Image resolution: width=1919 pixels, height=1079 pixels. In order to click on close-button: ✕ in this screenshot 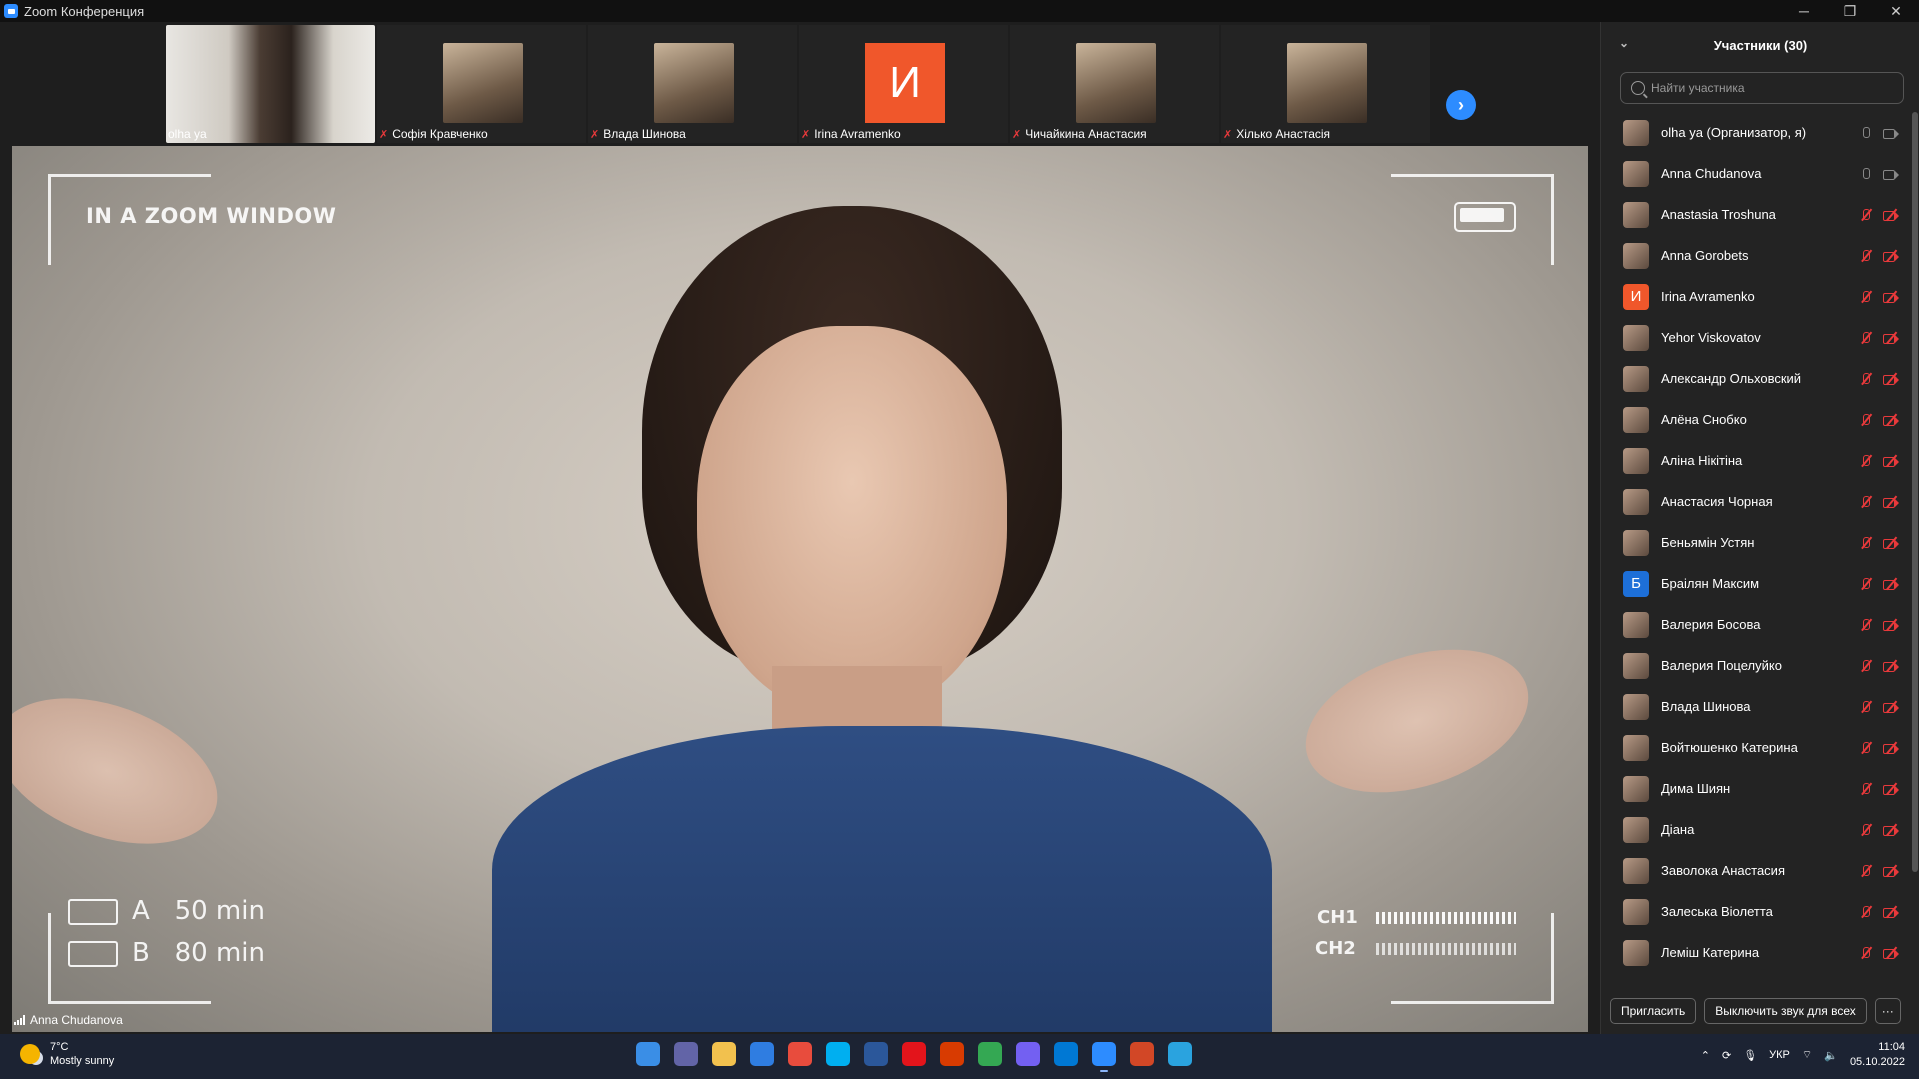, I will do `click(1896, 11)`.